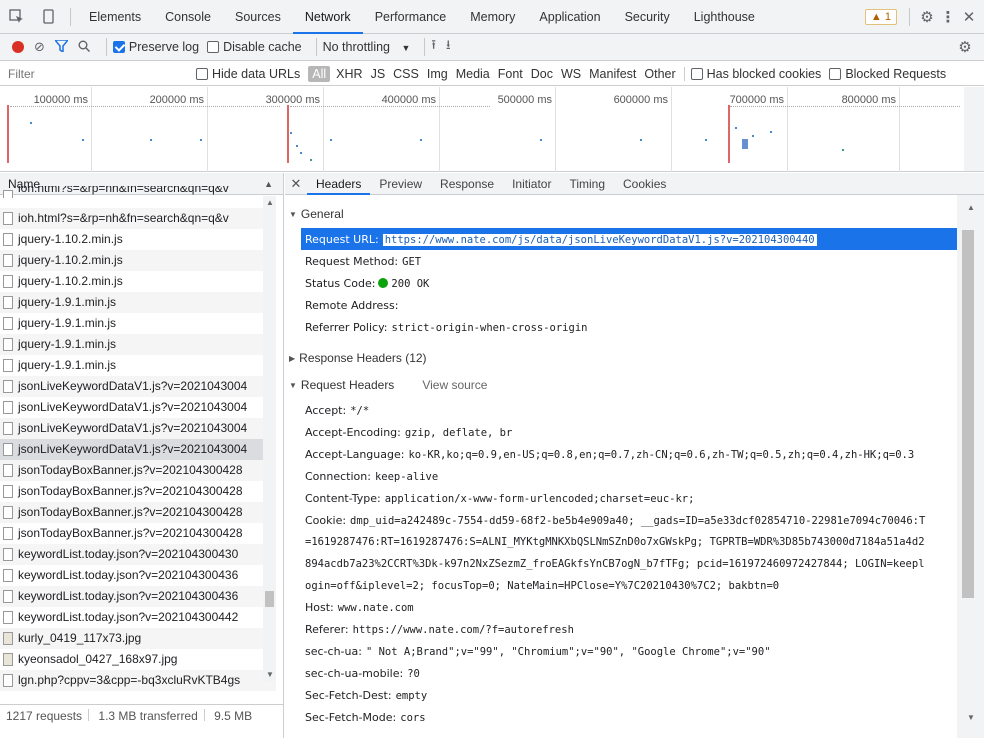 The height and width of the screenshot is (738, 984). Describe the element at coordinates (293, 385) in the screenshot. I see `expanded-triangle-icon: ▼` at that location.